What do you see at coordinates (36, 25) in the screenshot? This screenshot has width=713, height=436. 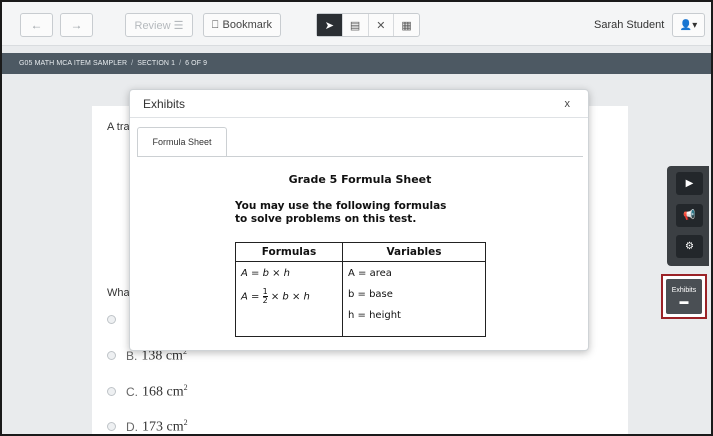 I see `back-button: ←` at bounding box center [36, 25].